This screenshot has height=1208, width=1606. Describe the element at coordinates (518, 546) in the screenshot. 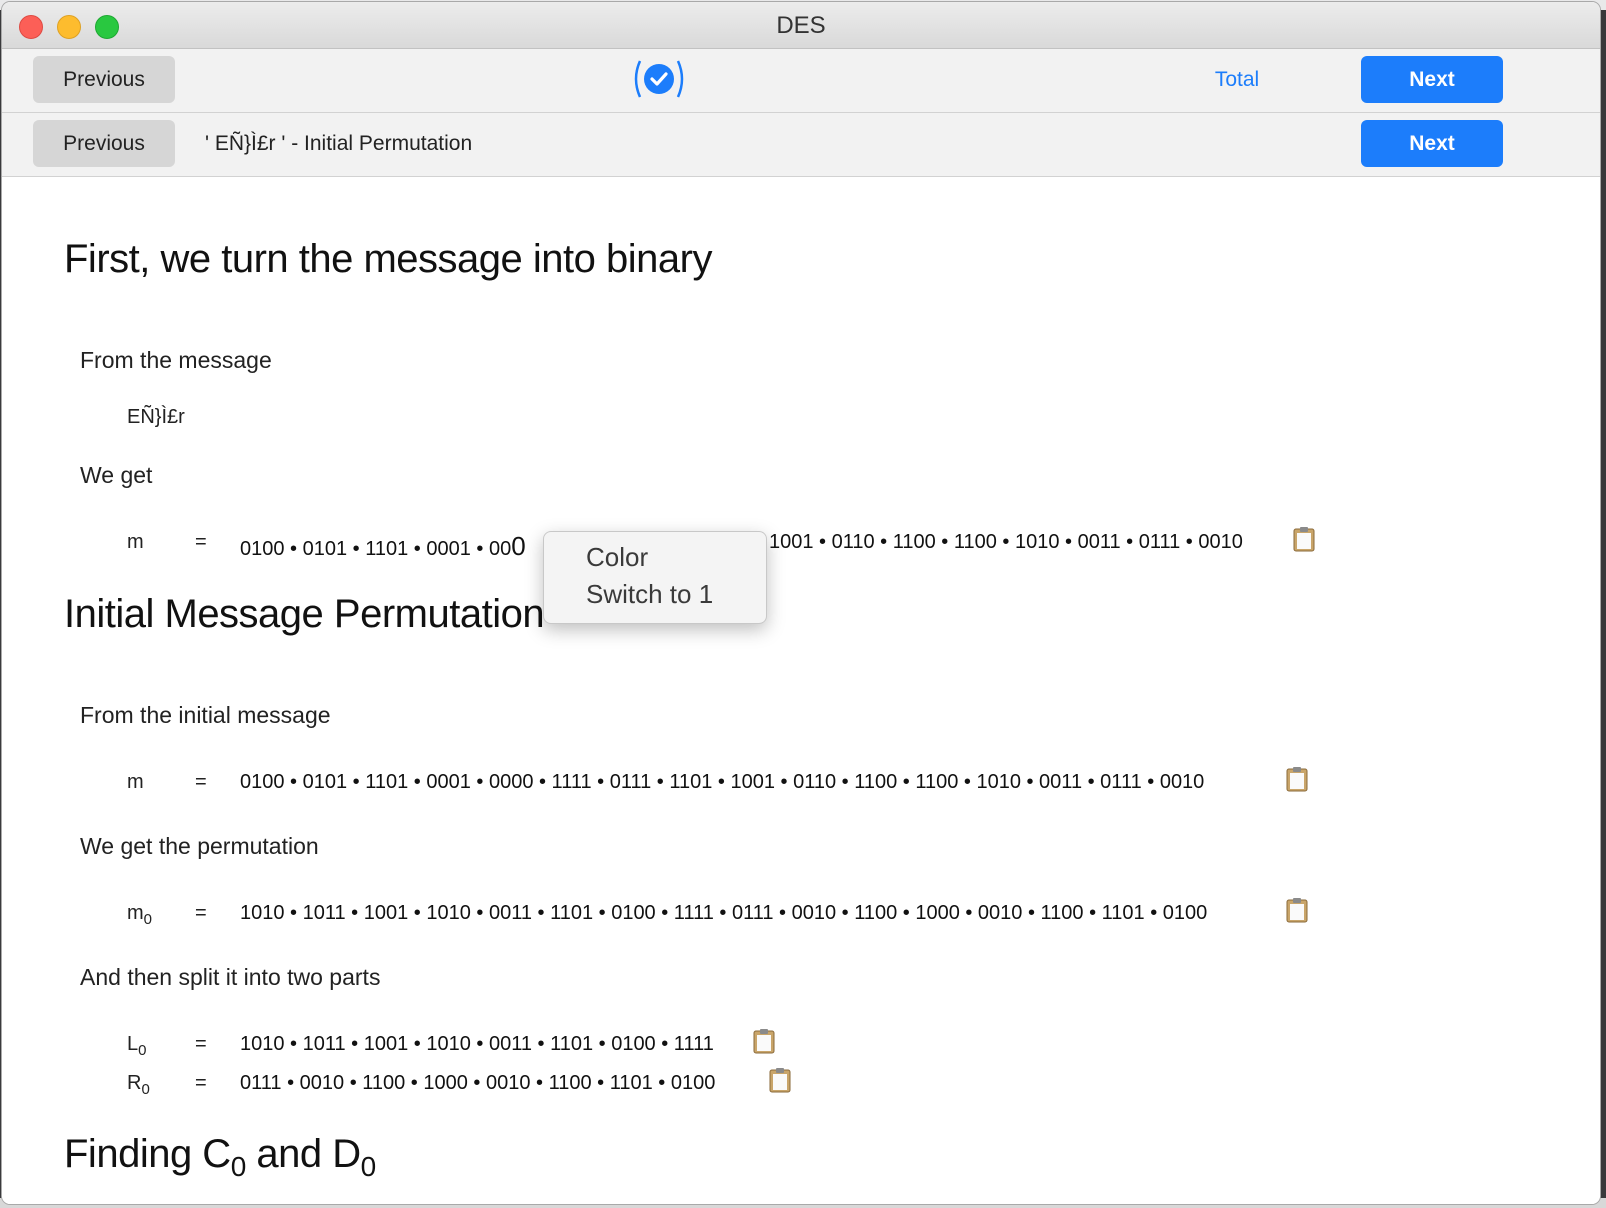

I see `m-bits-partial: 0` at that location.